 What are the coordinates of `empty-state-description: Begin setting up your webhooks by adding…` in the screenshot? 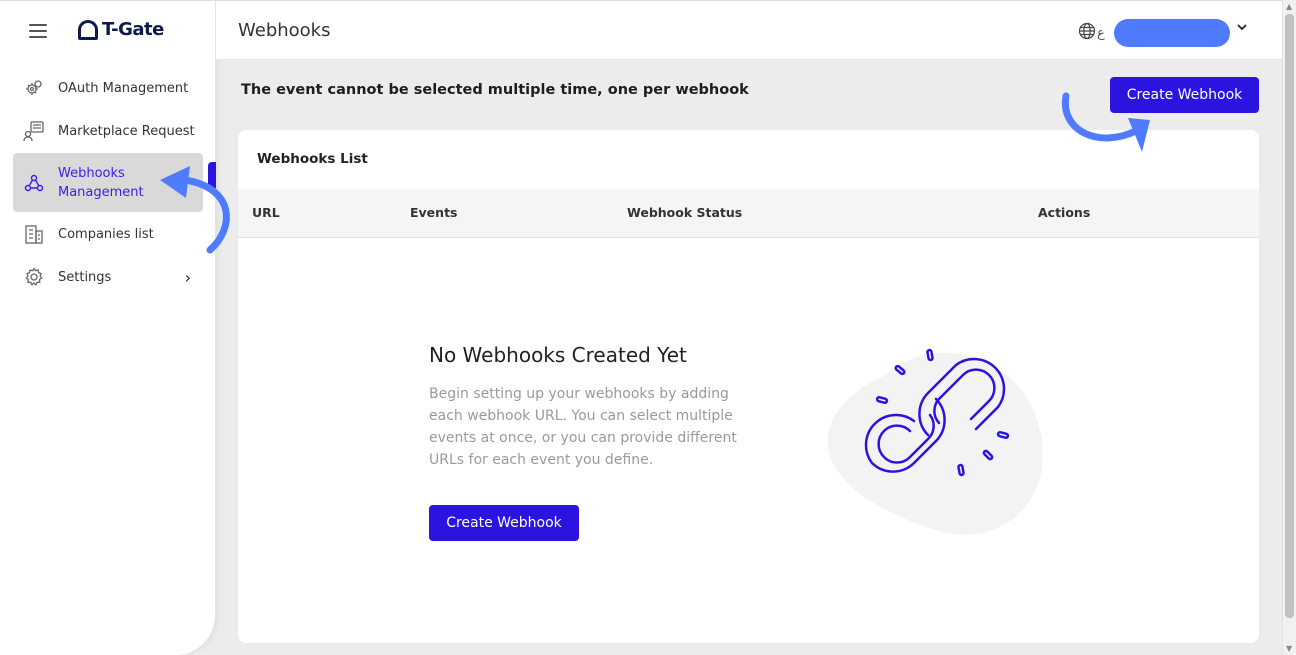 It's located at (583, 427).